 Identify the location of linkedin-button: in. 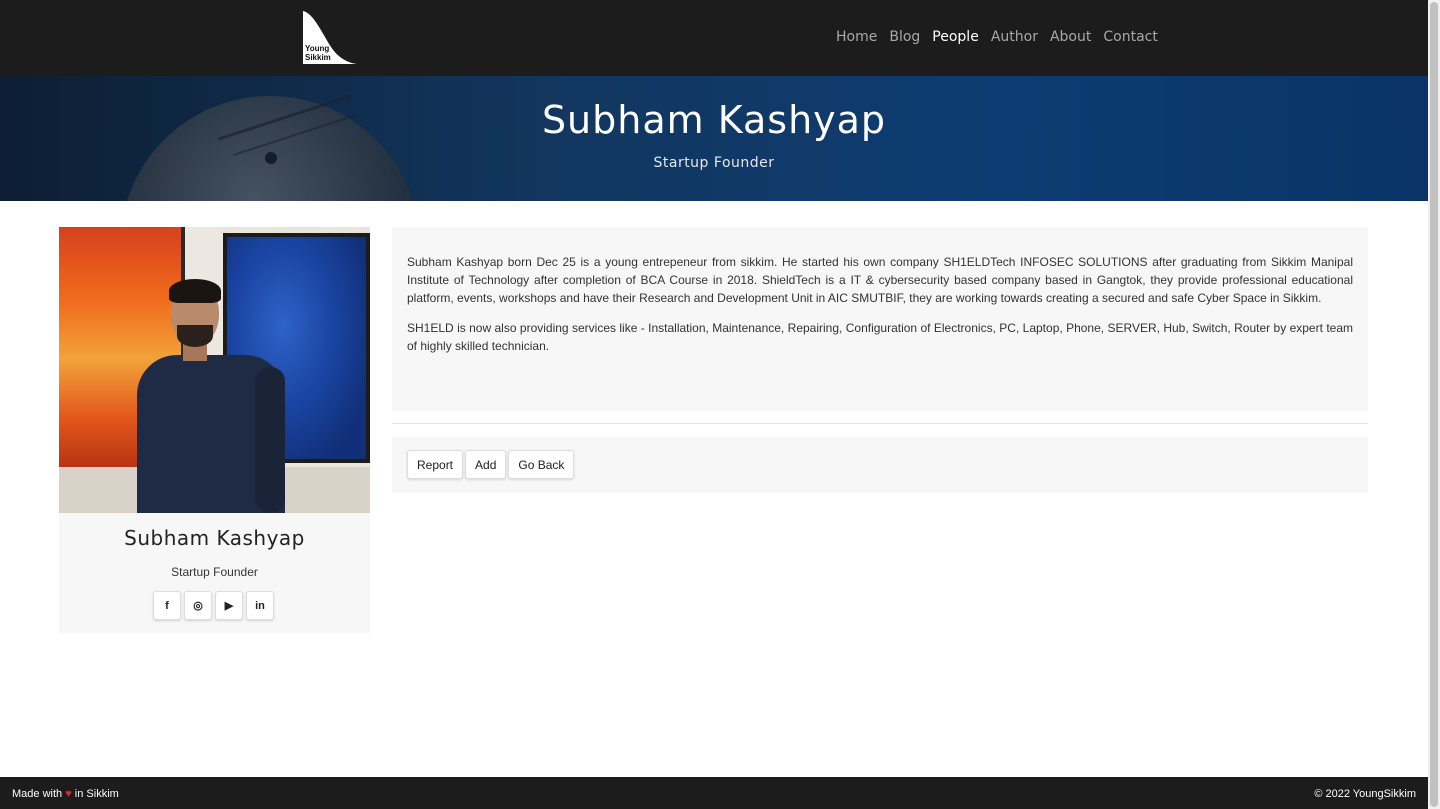
(260, 605).